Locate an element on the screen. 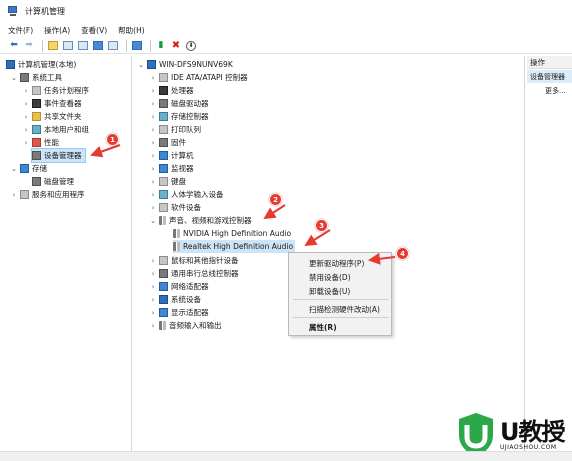  device-category: › 音频输入和输出 is located at coordinates (185, 325).